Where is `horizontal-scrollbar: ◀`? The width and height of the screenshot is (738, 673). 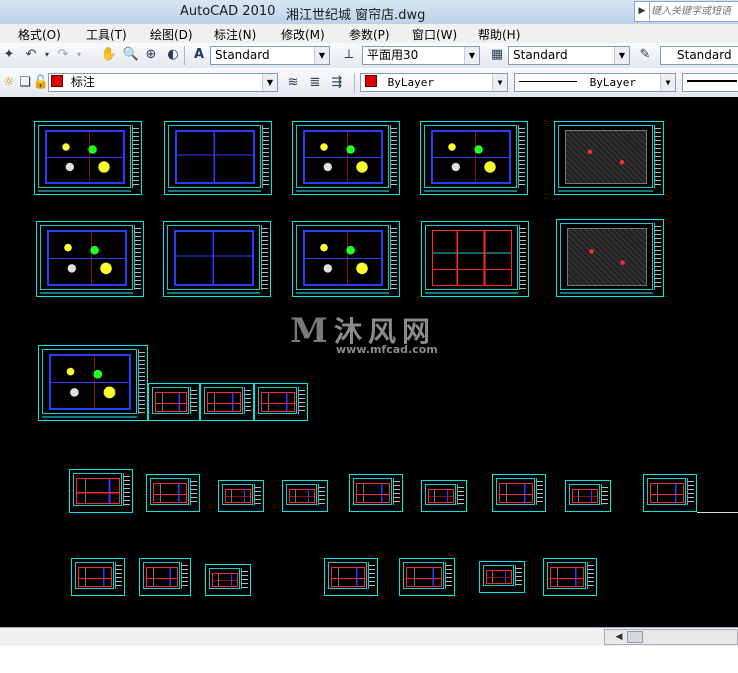
horizontal-scrollbar: ◀ is located at coordinates (671, 637).